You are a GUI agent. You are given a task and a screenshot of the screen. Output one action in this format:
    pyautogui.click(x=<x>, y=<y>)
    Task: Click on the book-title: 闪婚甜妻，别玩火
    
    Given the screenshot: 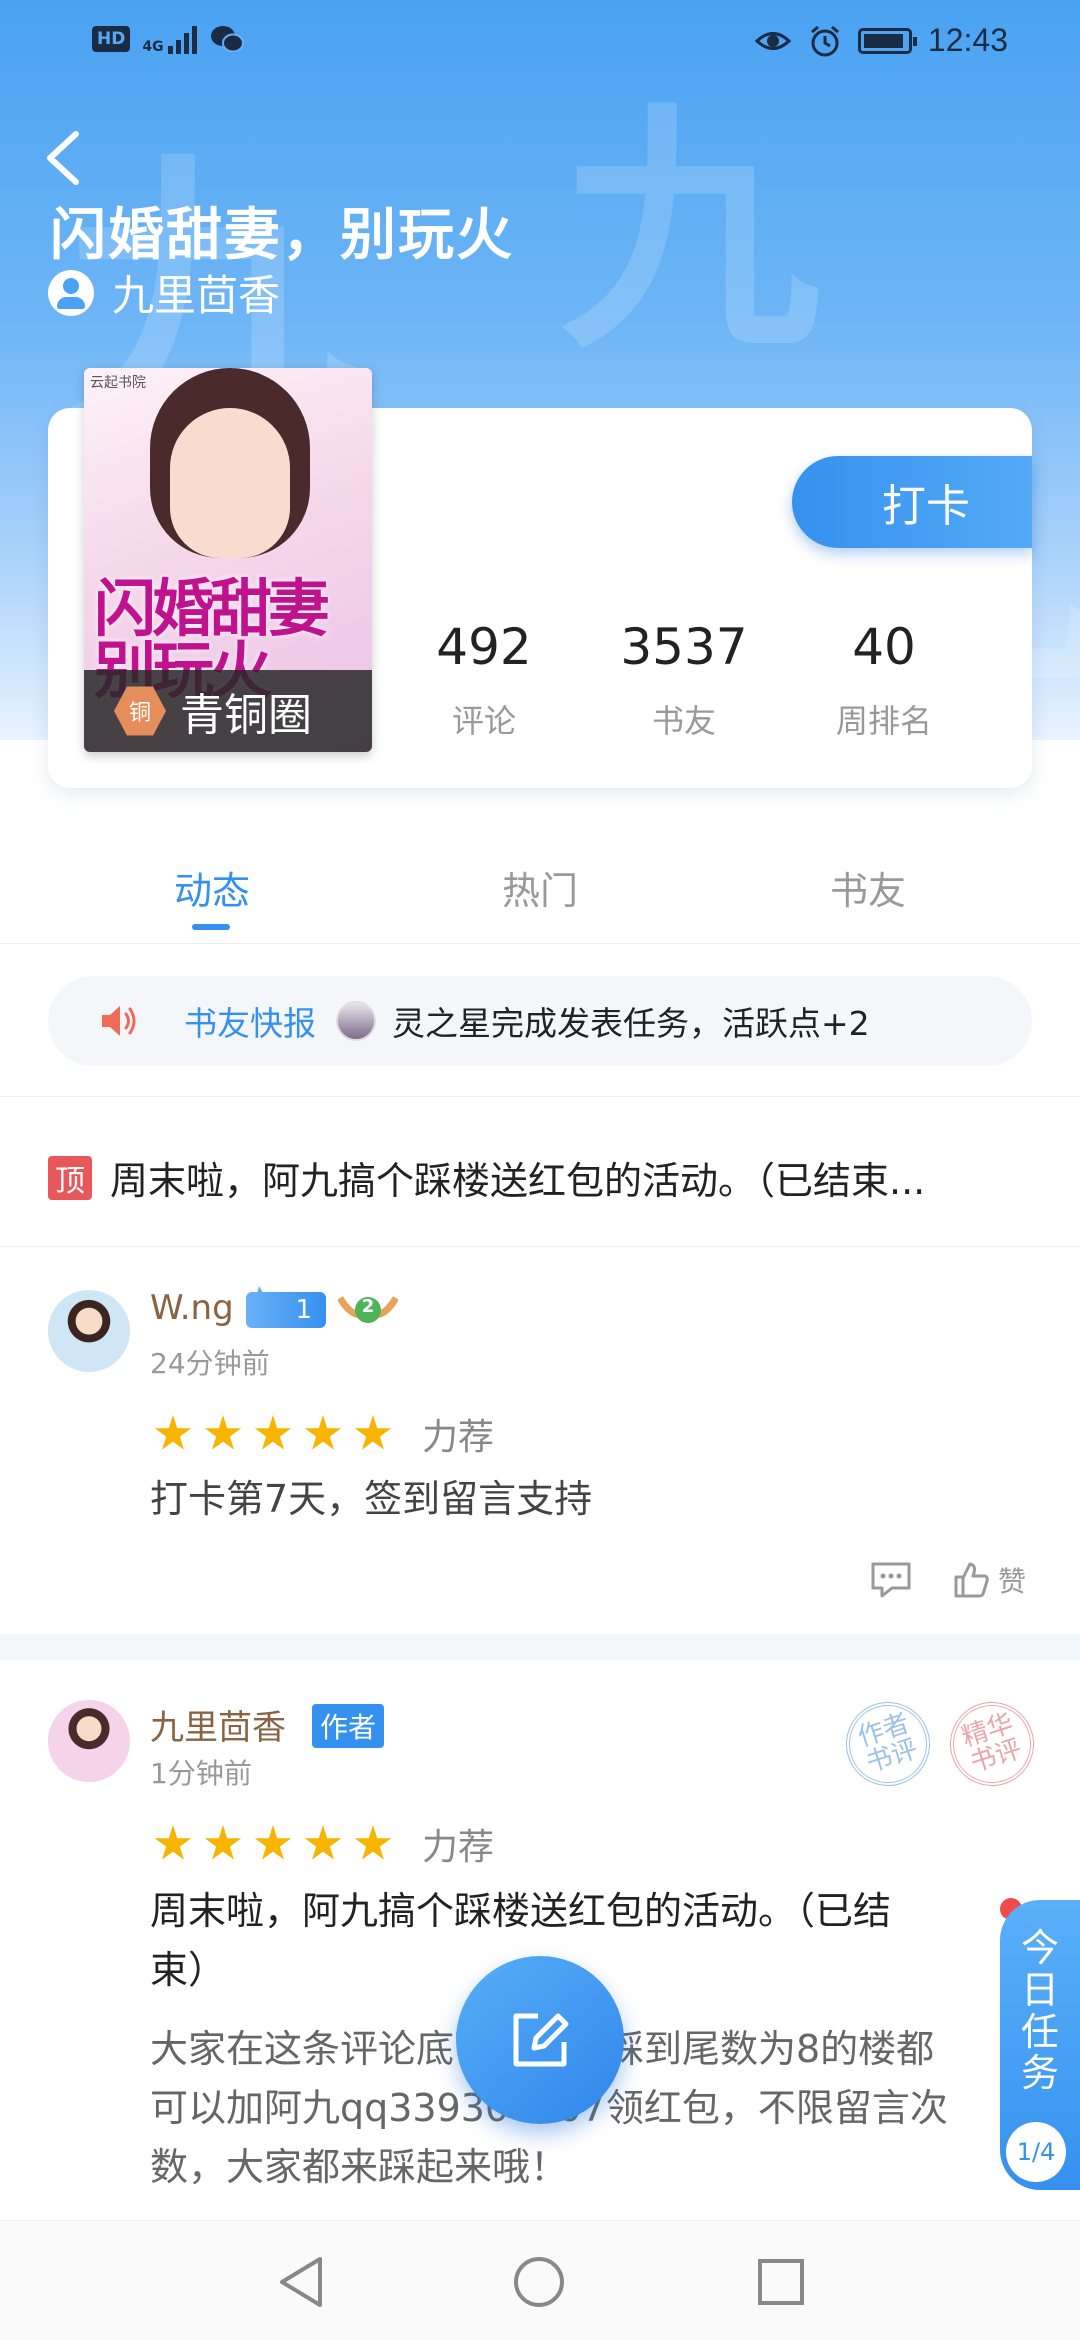 What is the action you would take?
    pyautogui.click(x=282, y=235)
    